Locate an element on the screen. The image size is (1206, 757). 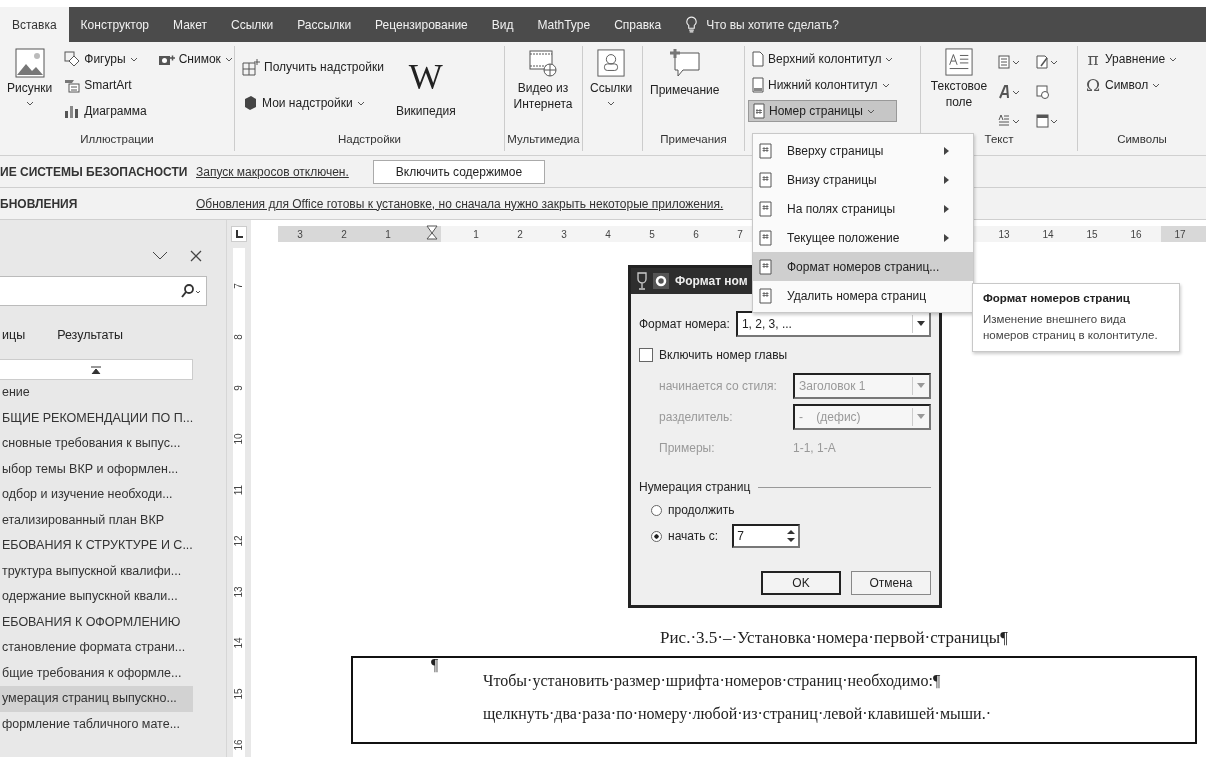
field-label: разделитель: is located at coordinates (696, 416).